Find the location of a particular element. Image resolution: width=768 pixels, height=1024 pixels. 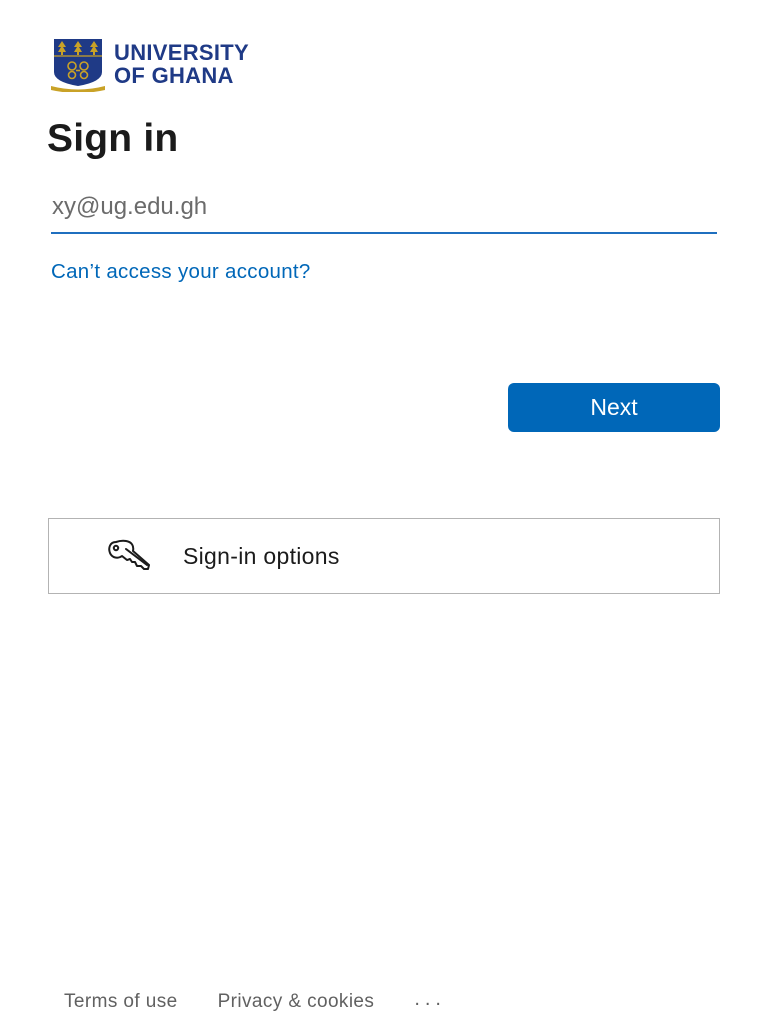

sign-in-options-button: Sign-in options is located at coordinates (384, 556).